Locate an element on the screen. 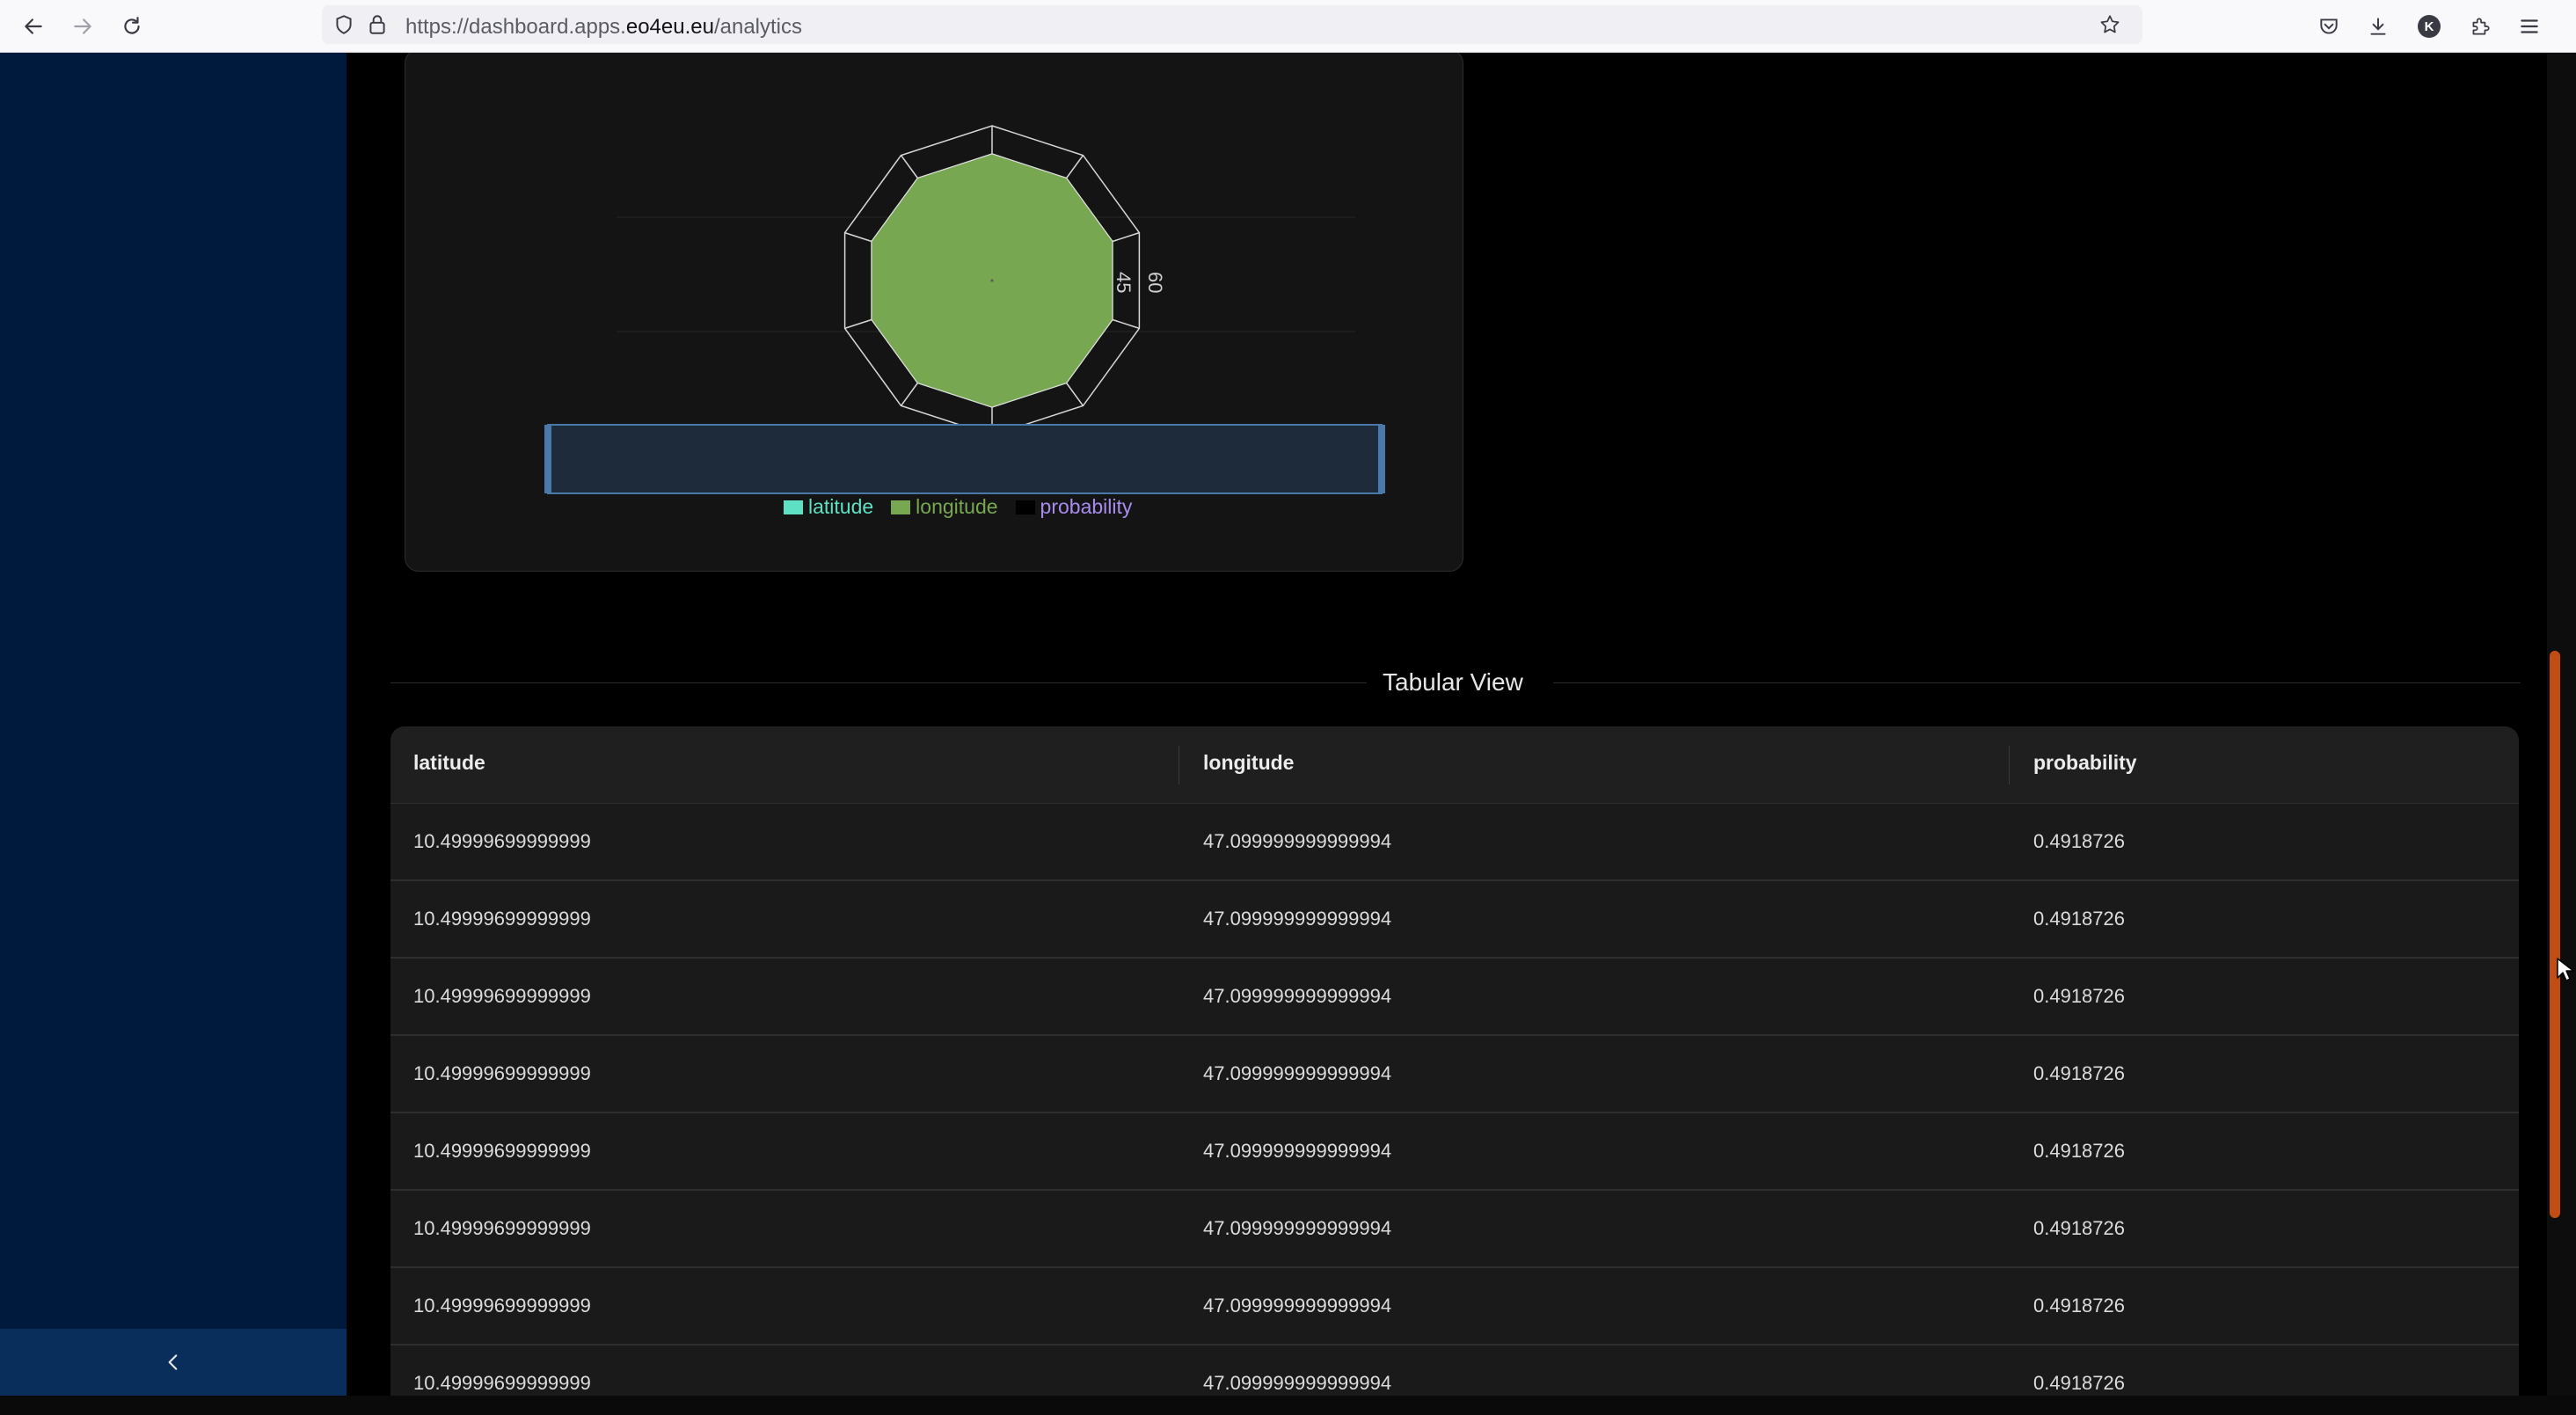 The image size is (2576, 1415). legend-label: longitude is located at coordinates (957, 506).